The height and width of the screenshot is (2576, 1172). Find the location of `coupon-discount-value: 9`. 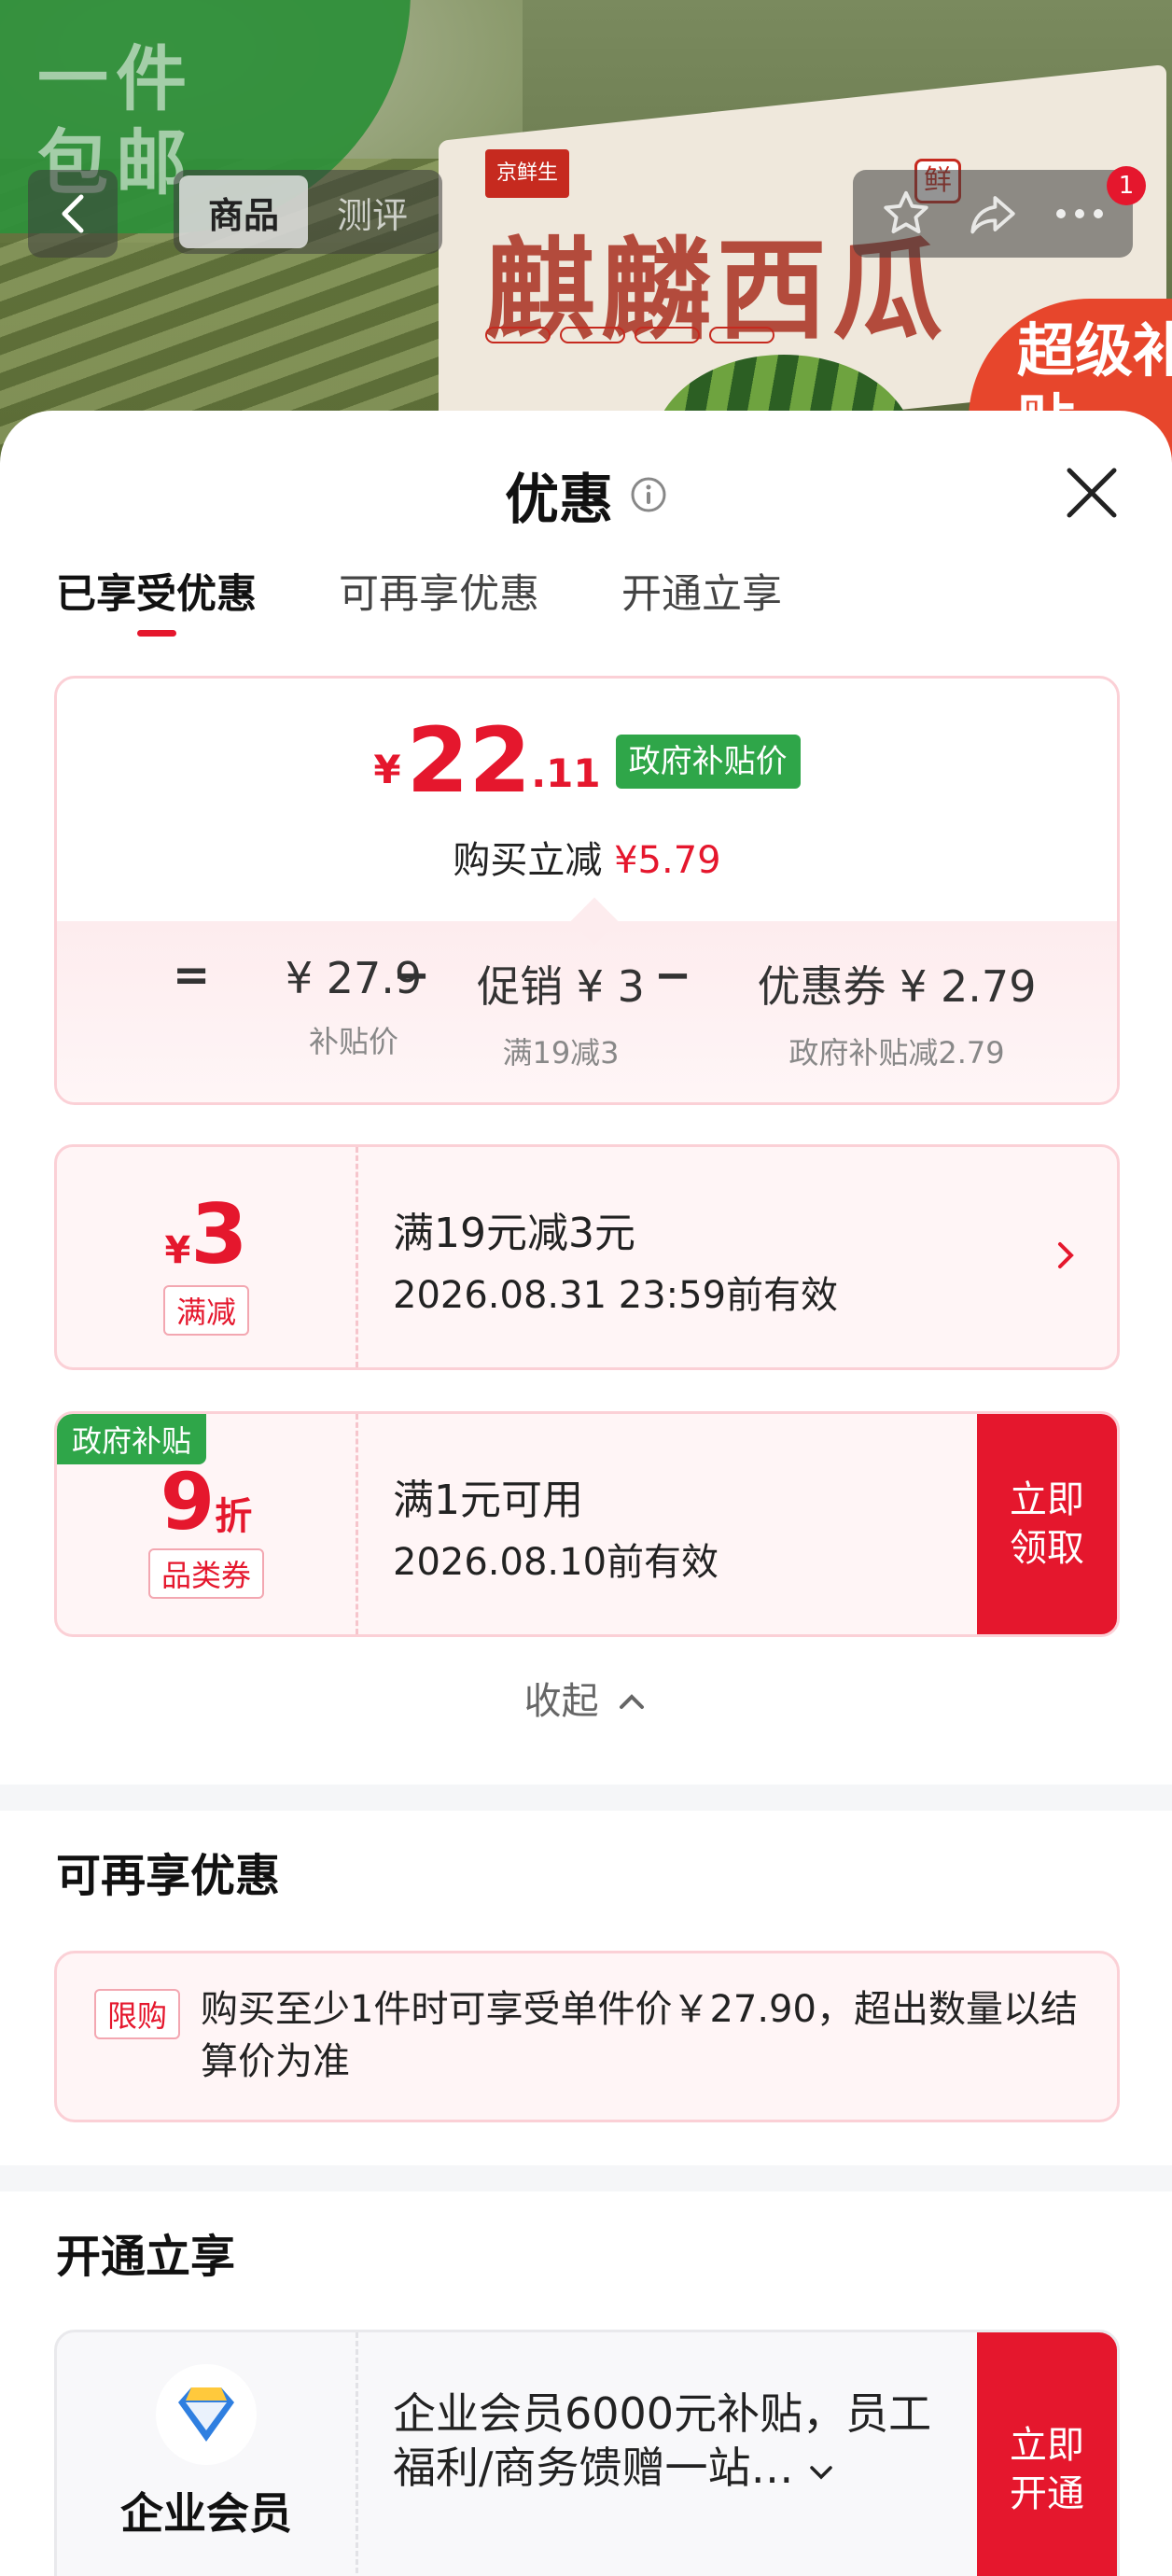

coupon-discount-value: 9 is located at coordinates (188, 1501).